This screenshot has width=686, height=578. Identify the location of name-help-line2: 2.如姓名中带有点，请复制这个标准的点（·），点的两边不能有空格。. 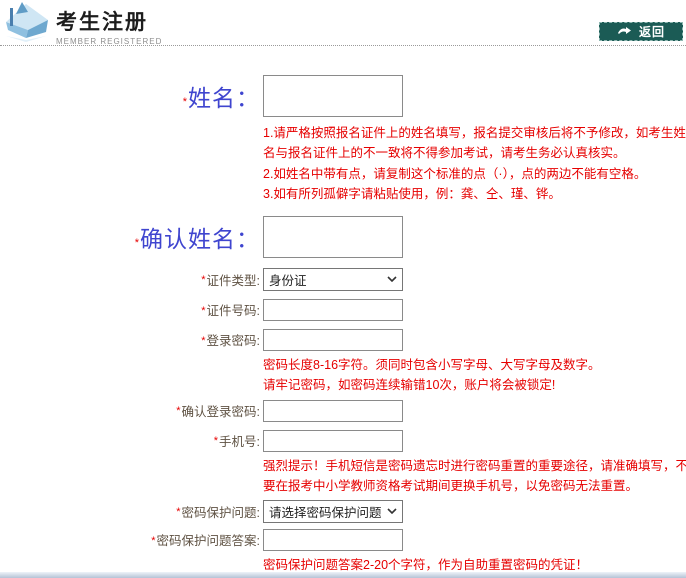
(455, 173).